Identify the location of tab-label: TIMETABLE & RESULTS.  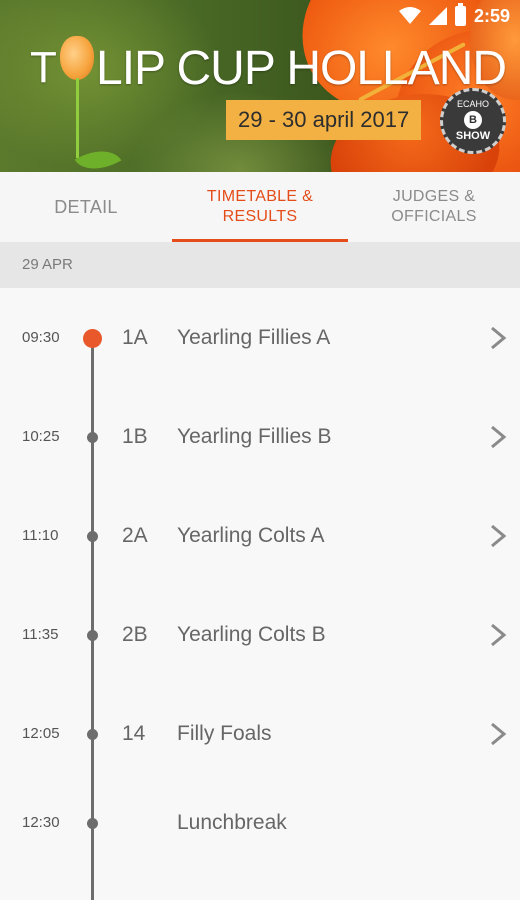
(260, 206).